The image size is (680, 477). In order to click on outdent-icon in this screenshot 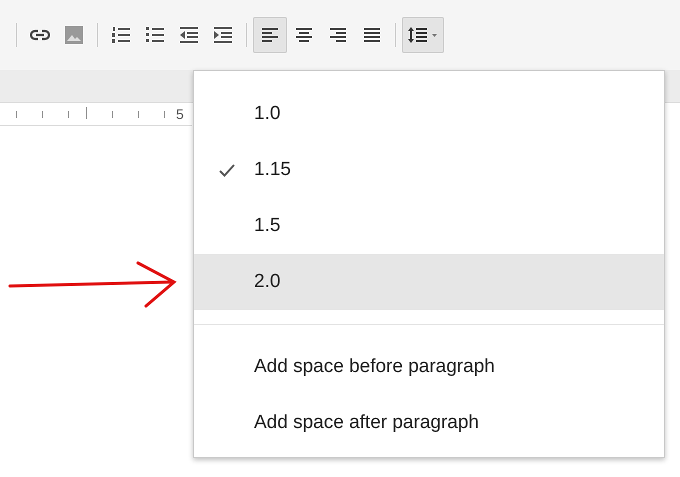, I will do `click(189, 35)`.